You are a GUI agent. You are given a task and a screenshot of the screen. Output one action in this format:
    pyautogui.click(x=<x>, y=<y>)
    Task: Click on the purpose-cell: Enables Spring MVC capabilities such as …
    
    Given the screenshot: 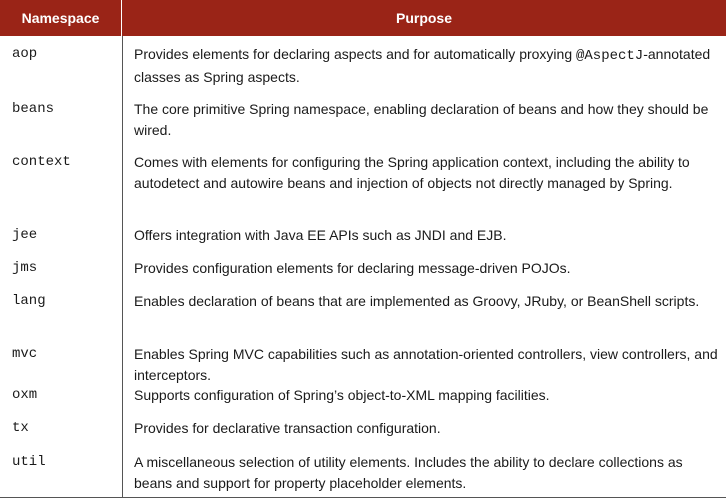 What is the action you would take?
    pyautogui.click(x=426, y=364)
    